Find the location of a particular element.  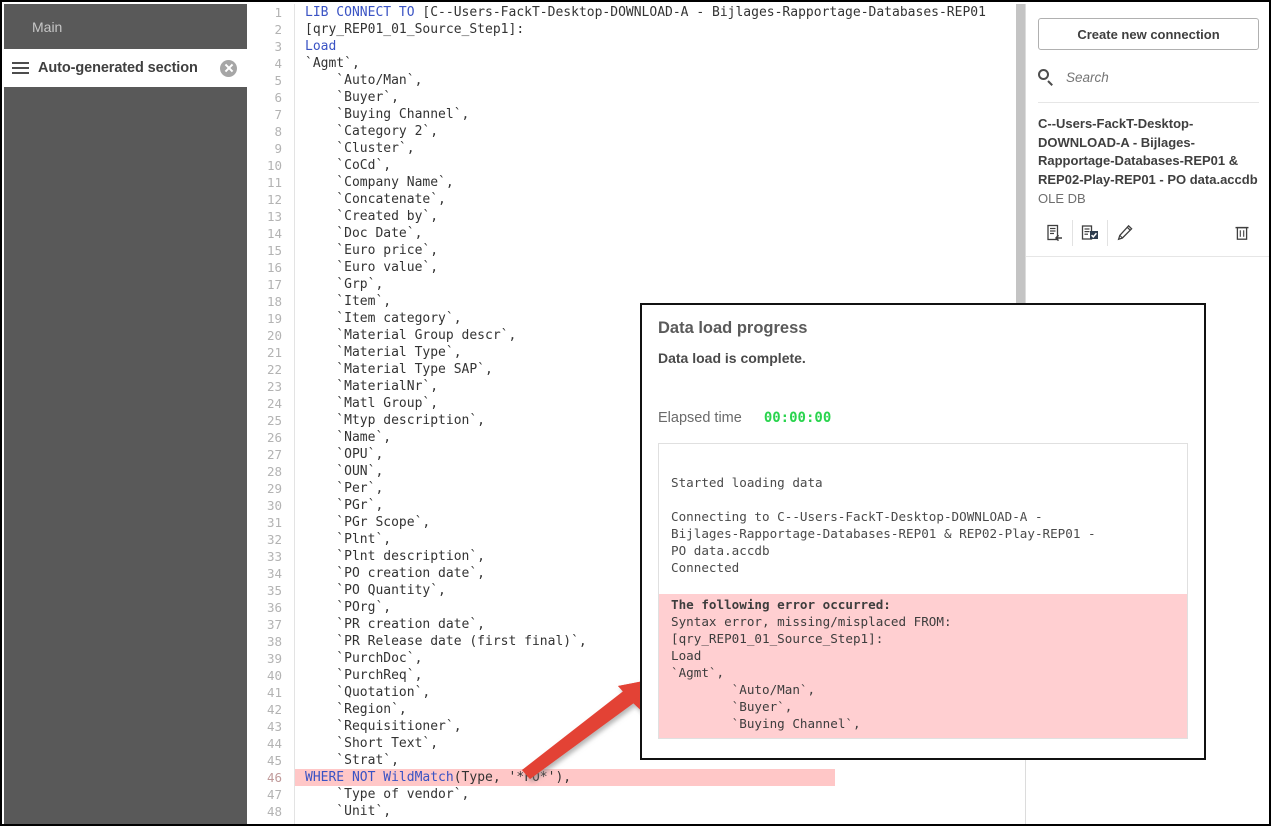

editor-vertical-scrollbar is located at coordinates (1020, 154).